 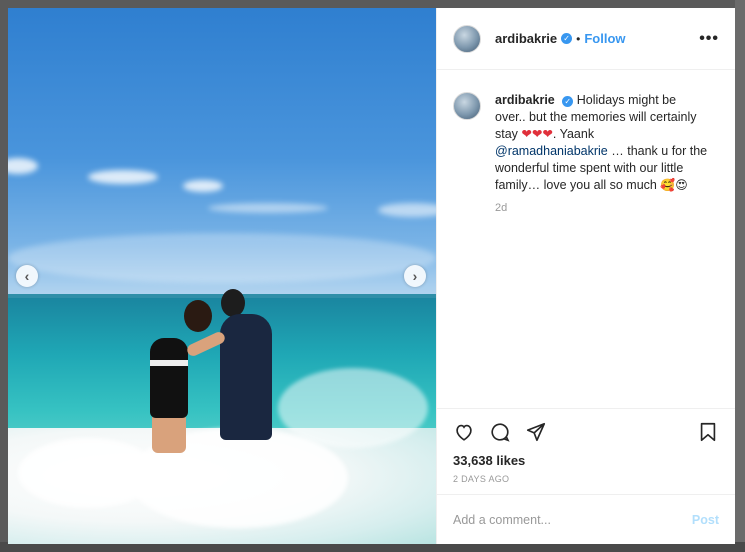 I want to click on comment-input, so click(x=572, y=519).